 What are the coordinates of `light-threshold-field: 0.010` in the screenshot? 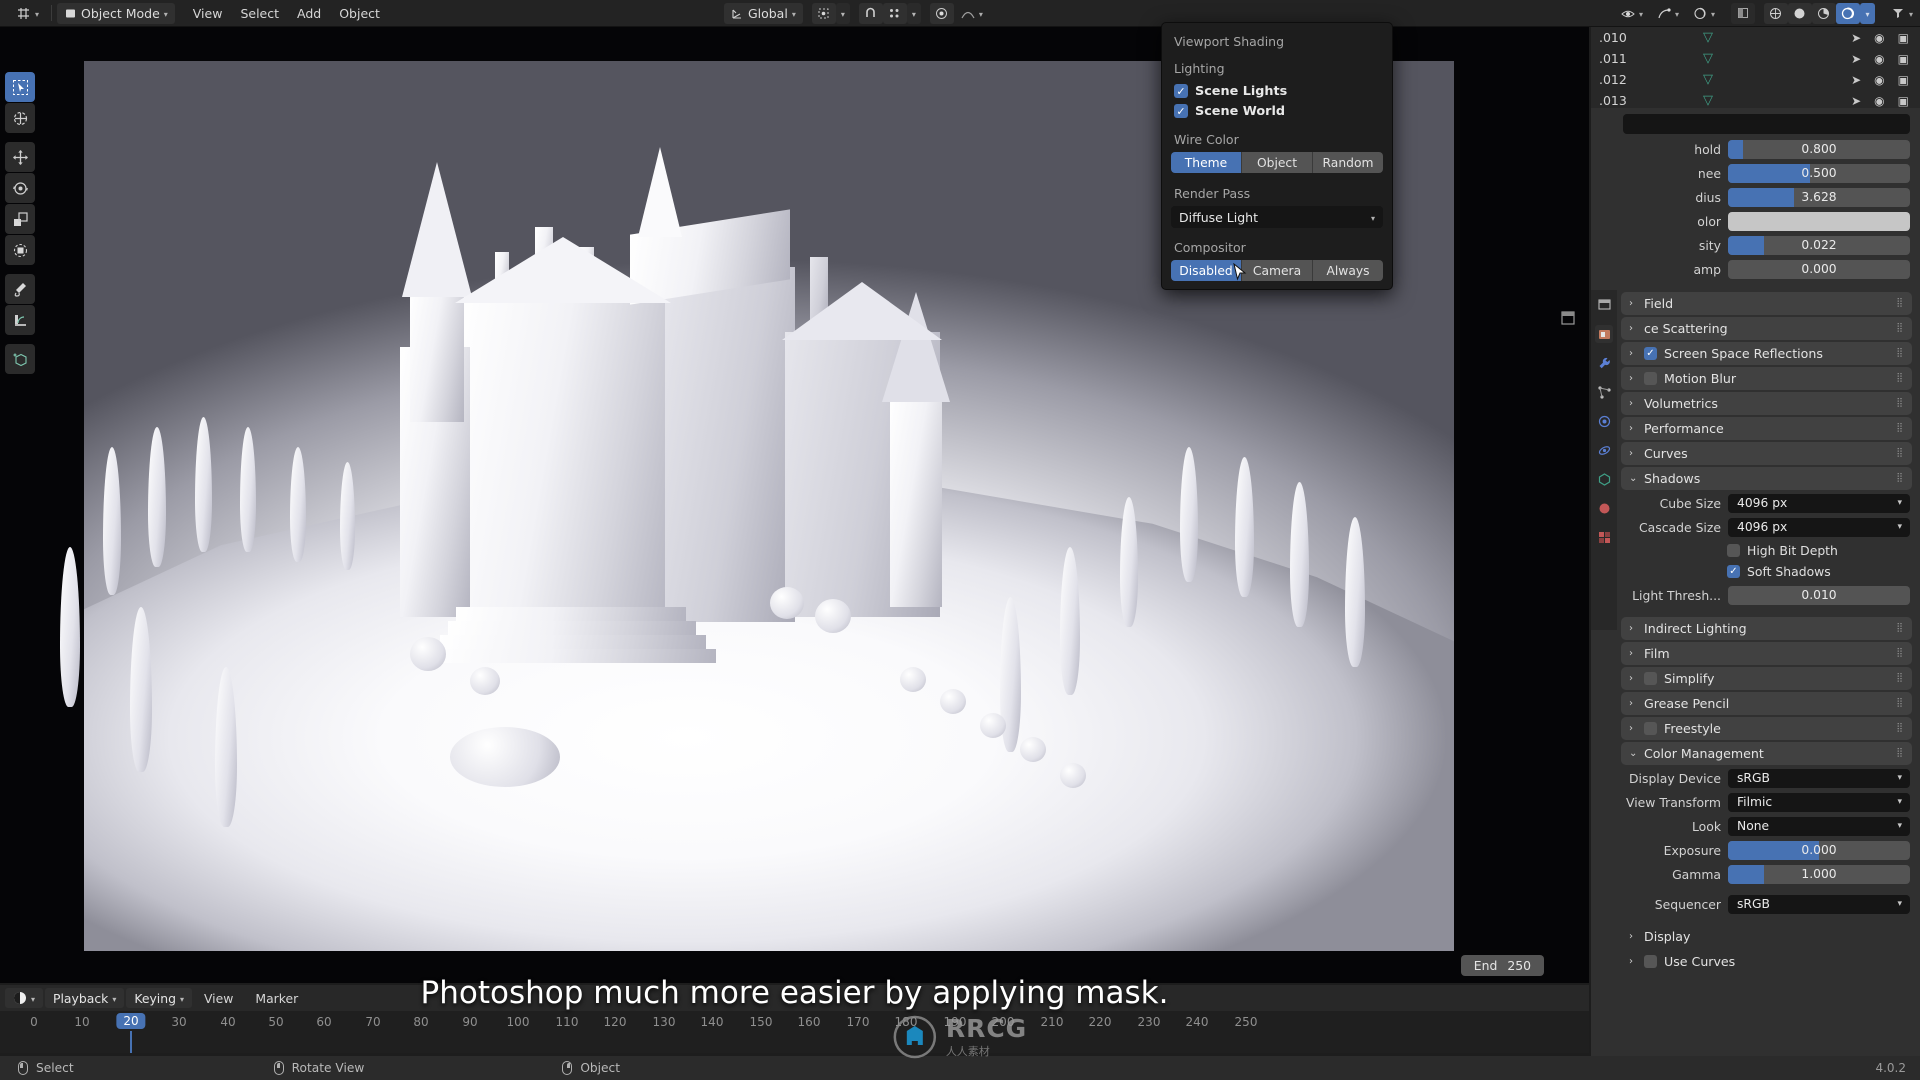 It's located at (1819, 595).